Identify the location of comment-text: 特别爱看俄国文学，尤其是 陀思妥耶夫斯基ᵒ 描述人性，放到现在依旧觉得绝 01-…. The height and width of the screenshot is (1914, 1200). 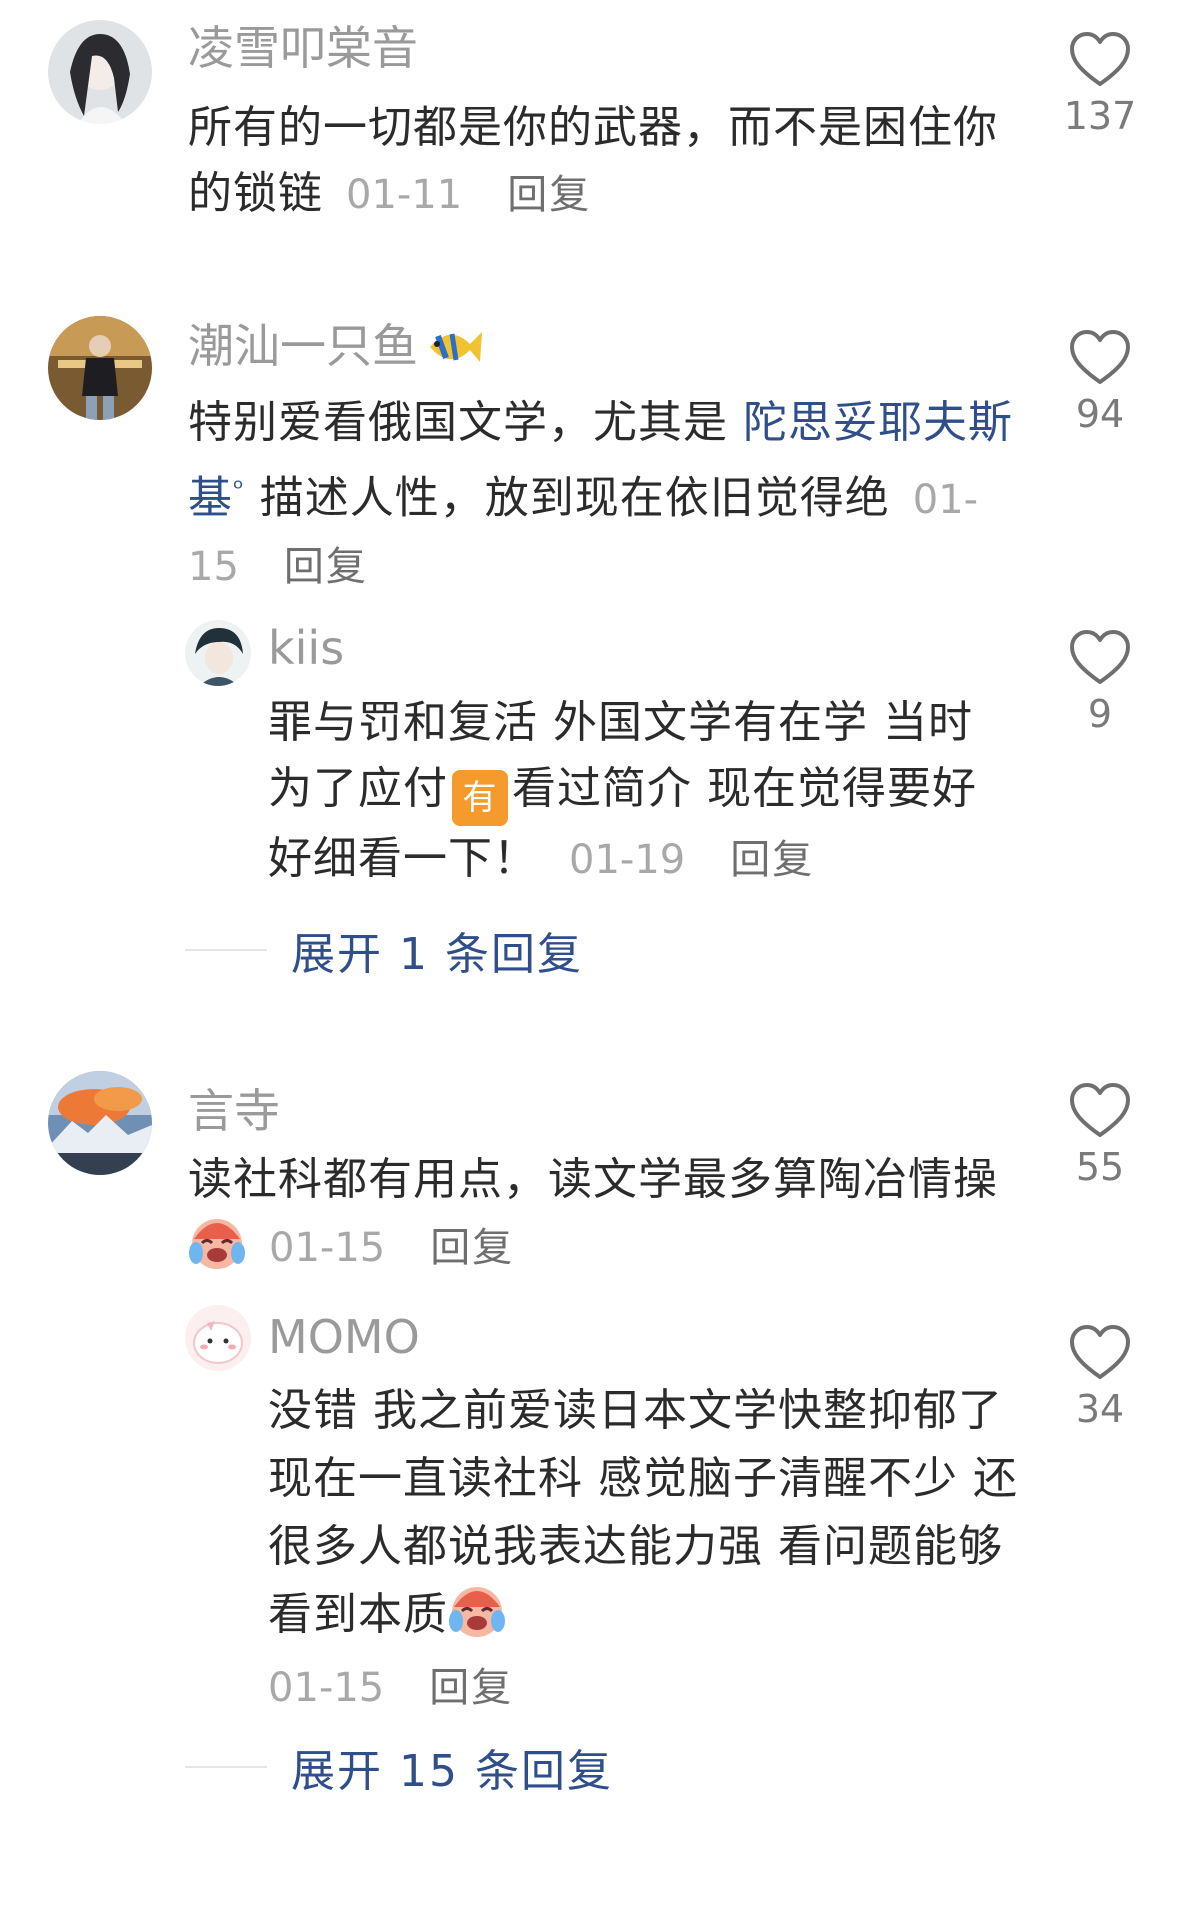
(603, 495).